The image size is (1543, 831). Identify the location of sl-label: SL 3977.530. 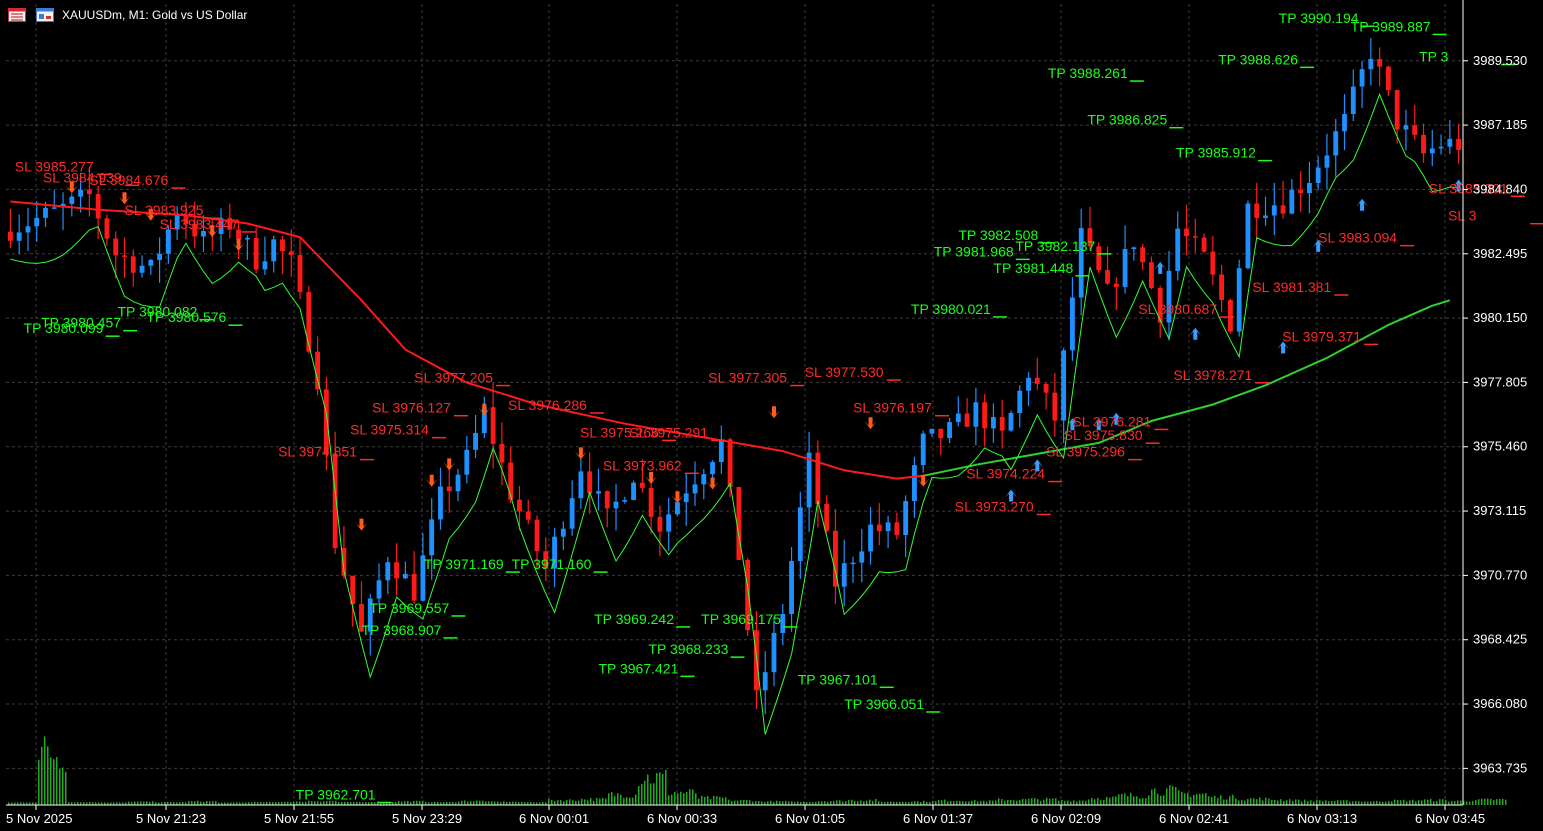
(844, 372).